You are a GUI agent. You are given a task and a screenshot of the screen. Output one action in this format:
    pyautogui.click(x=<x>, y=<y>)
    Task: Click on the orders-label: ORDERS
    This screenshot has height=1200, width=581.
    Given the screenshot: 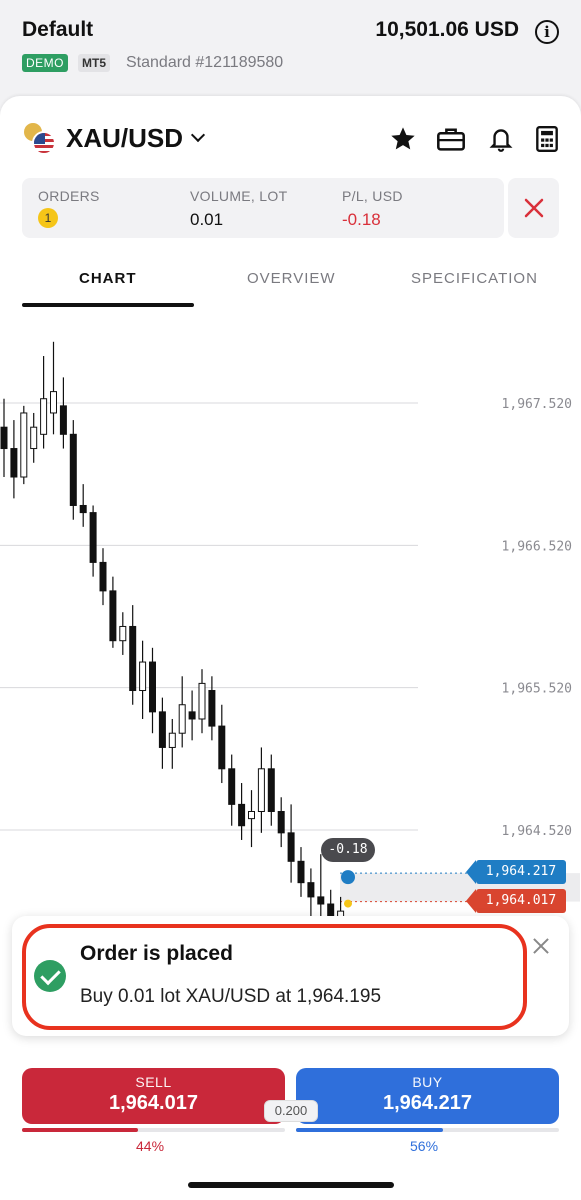 What is the action you would take?
    pyautogui.click(x=69, y=196)
    